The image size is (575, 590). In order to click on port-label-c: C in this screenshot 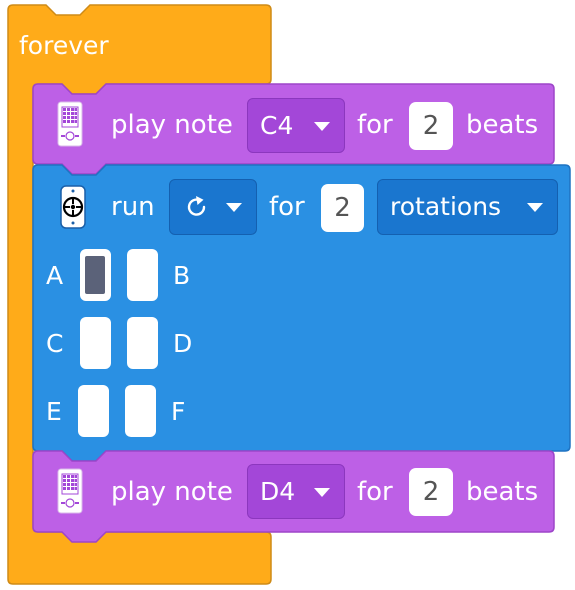, I will do `click(55, 343)`.